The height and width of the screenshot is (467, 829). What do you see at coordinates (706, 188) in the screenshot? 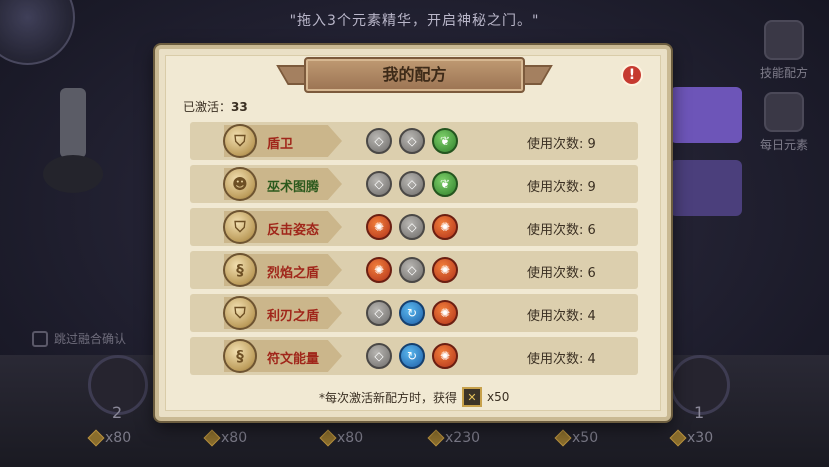
I see `mail-tab` at bounding box center [706, 188].